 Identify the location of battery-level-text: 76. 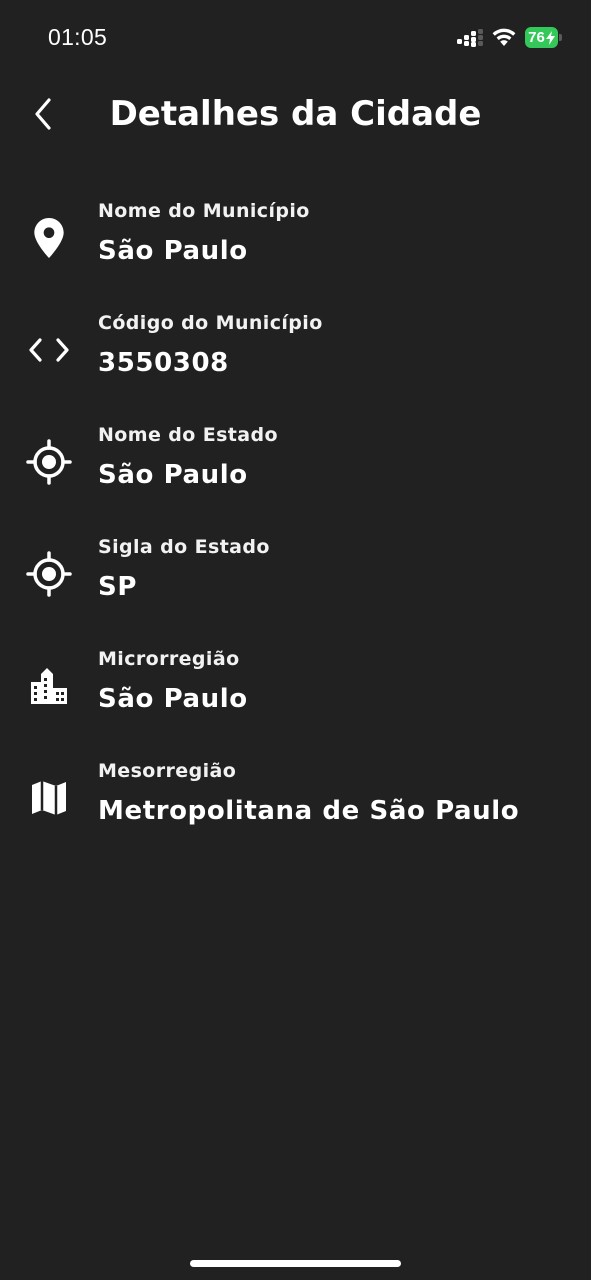
(536, 37).